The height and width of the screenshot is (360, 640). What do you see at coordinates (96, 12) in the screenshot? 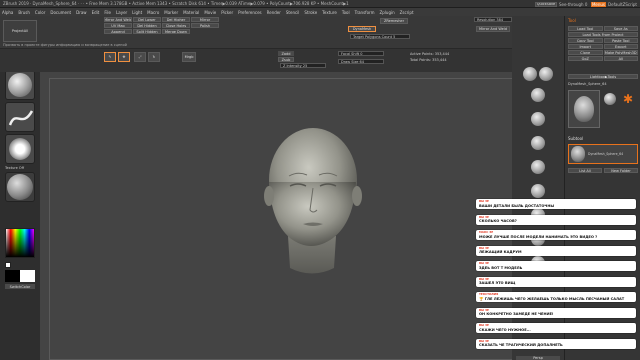
I see `menu-edit: Edit` at bounding box center [96, 12].